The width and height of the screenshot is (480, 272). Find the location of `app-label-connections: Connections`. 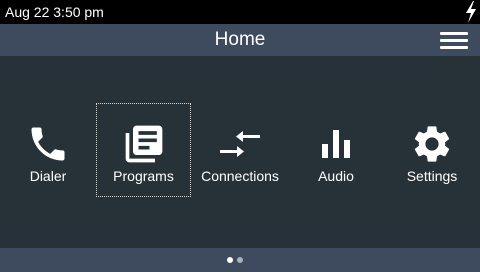

app-label-connections: Connections is located at coordinates (240, 176).